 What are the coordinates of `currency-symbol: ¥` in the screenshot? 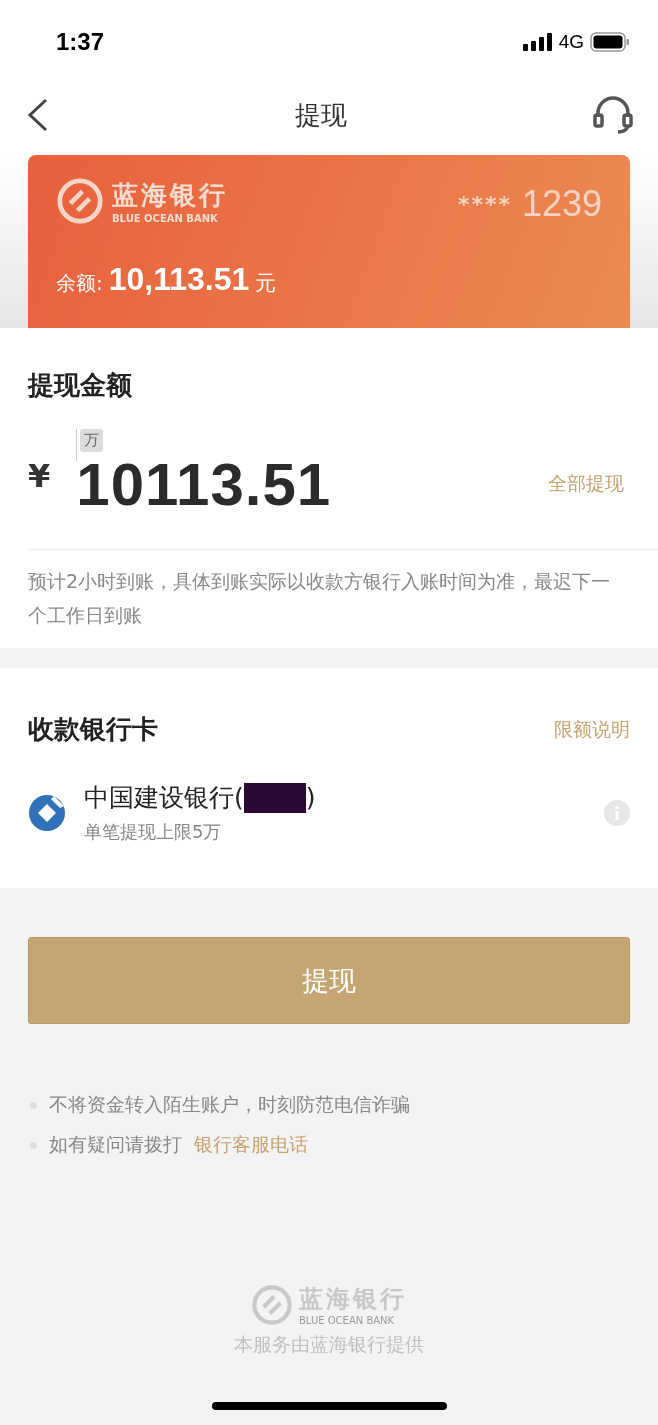 It's located at (39, 477).